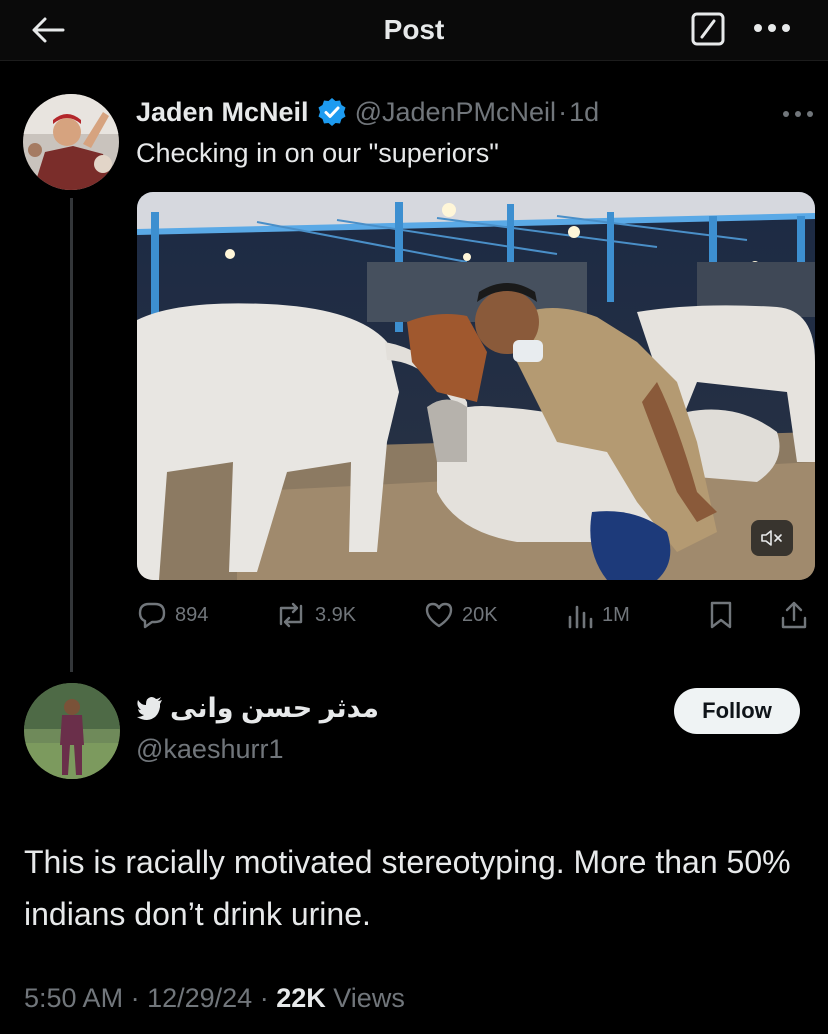  I want to click on bookmark-icon, so click(721, 615).